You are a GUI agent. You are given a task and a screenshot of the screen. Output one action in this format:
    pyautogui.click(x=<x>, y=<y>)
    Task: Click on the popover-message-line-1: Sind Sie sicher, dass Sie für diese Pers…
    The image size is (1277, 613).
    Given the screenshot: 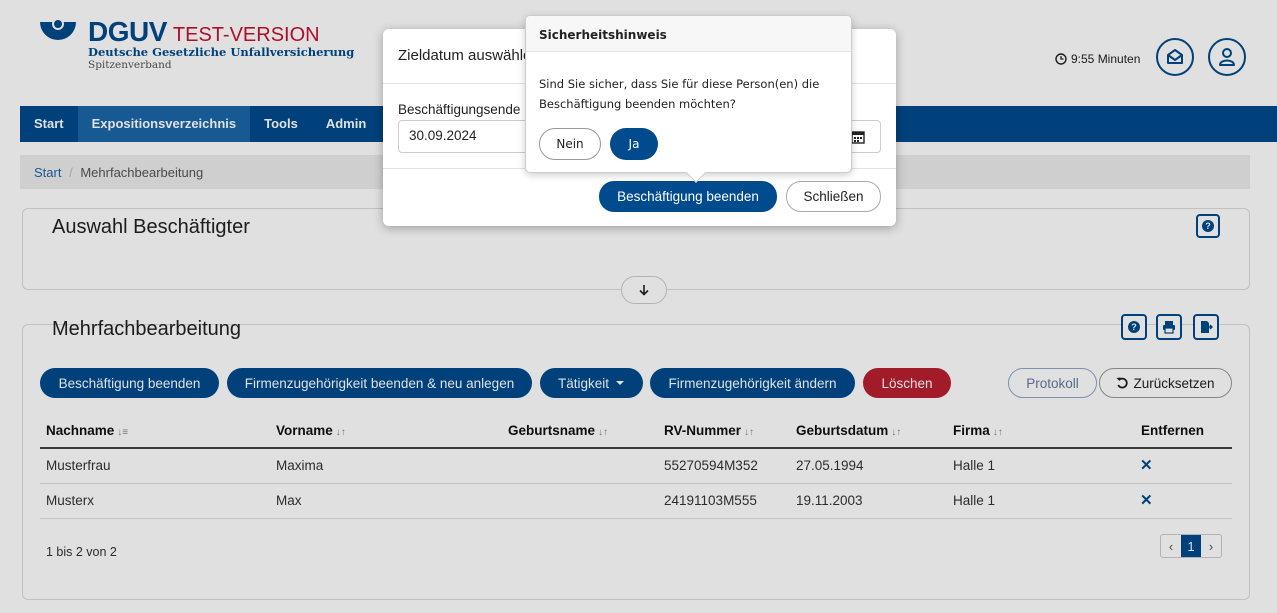 What is the action you would take?
    pyautogui.click(x=679, y=84)
    